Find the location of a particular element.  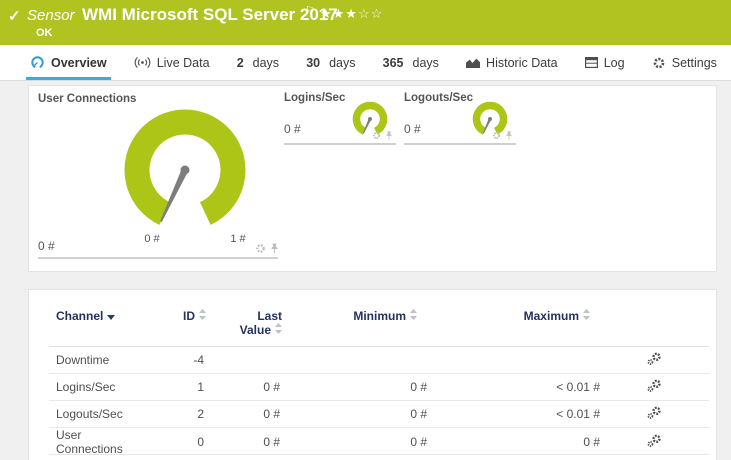

logins-gauge-value: 0 # is located at coordinates (292, 129).